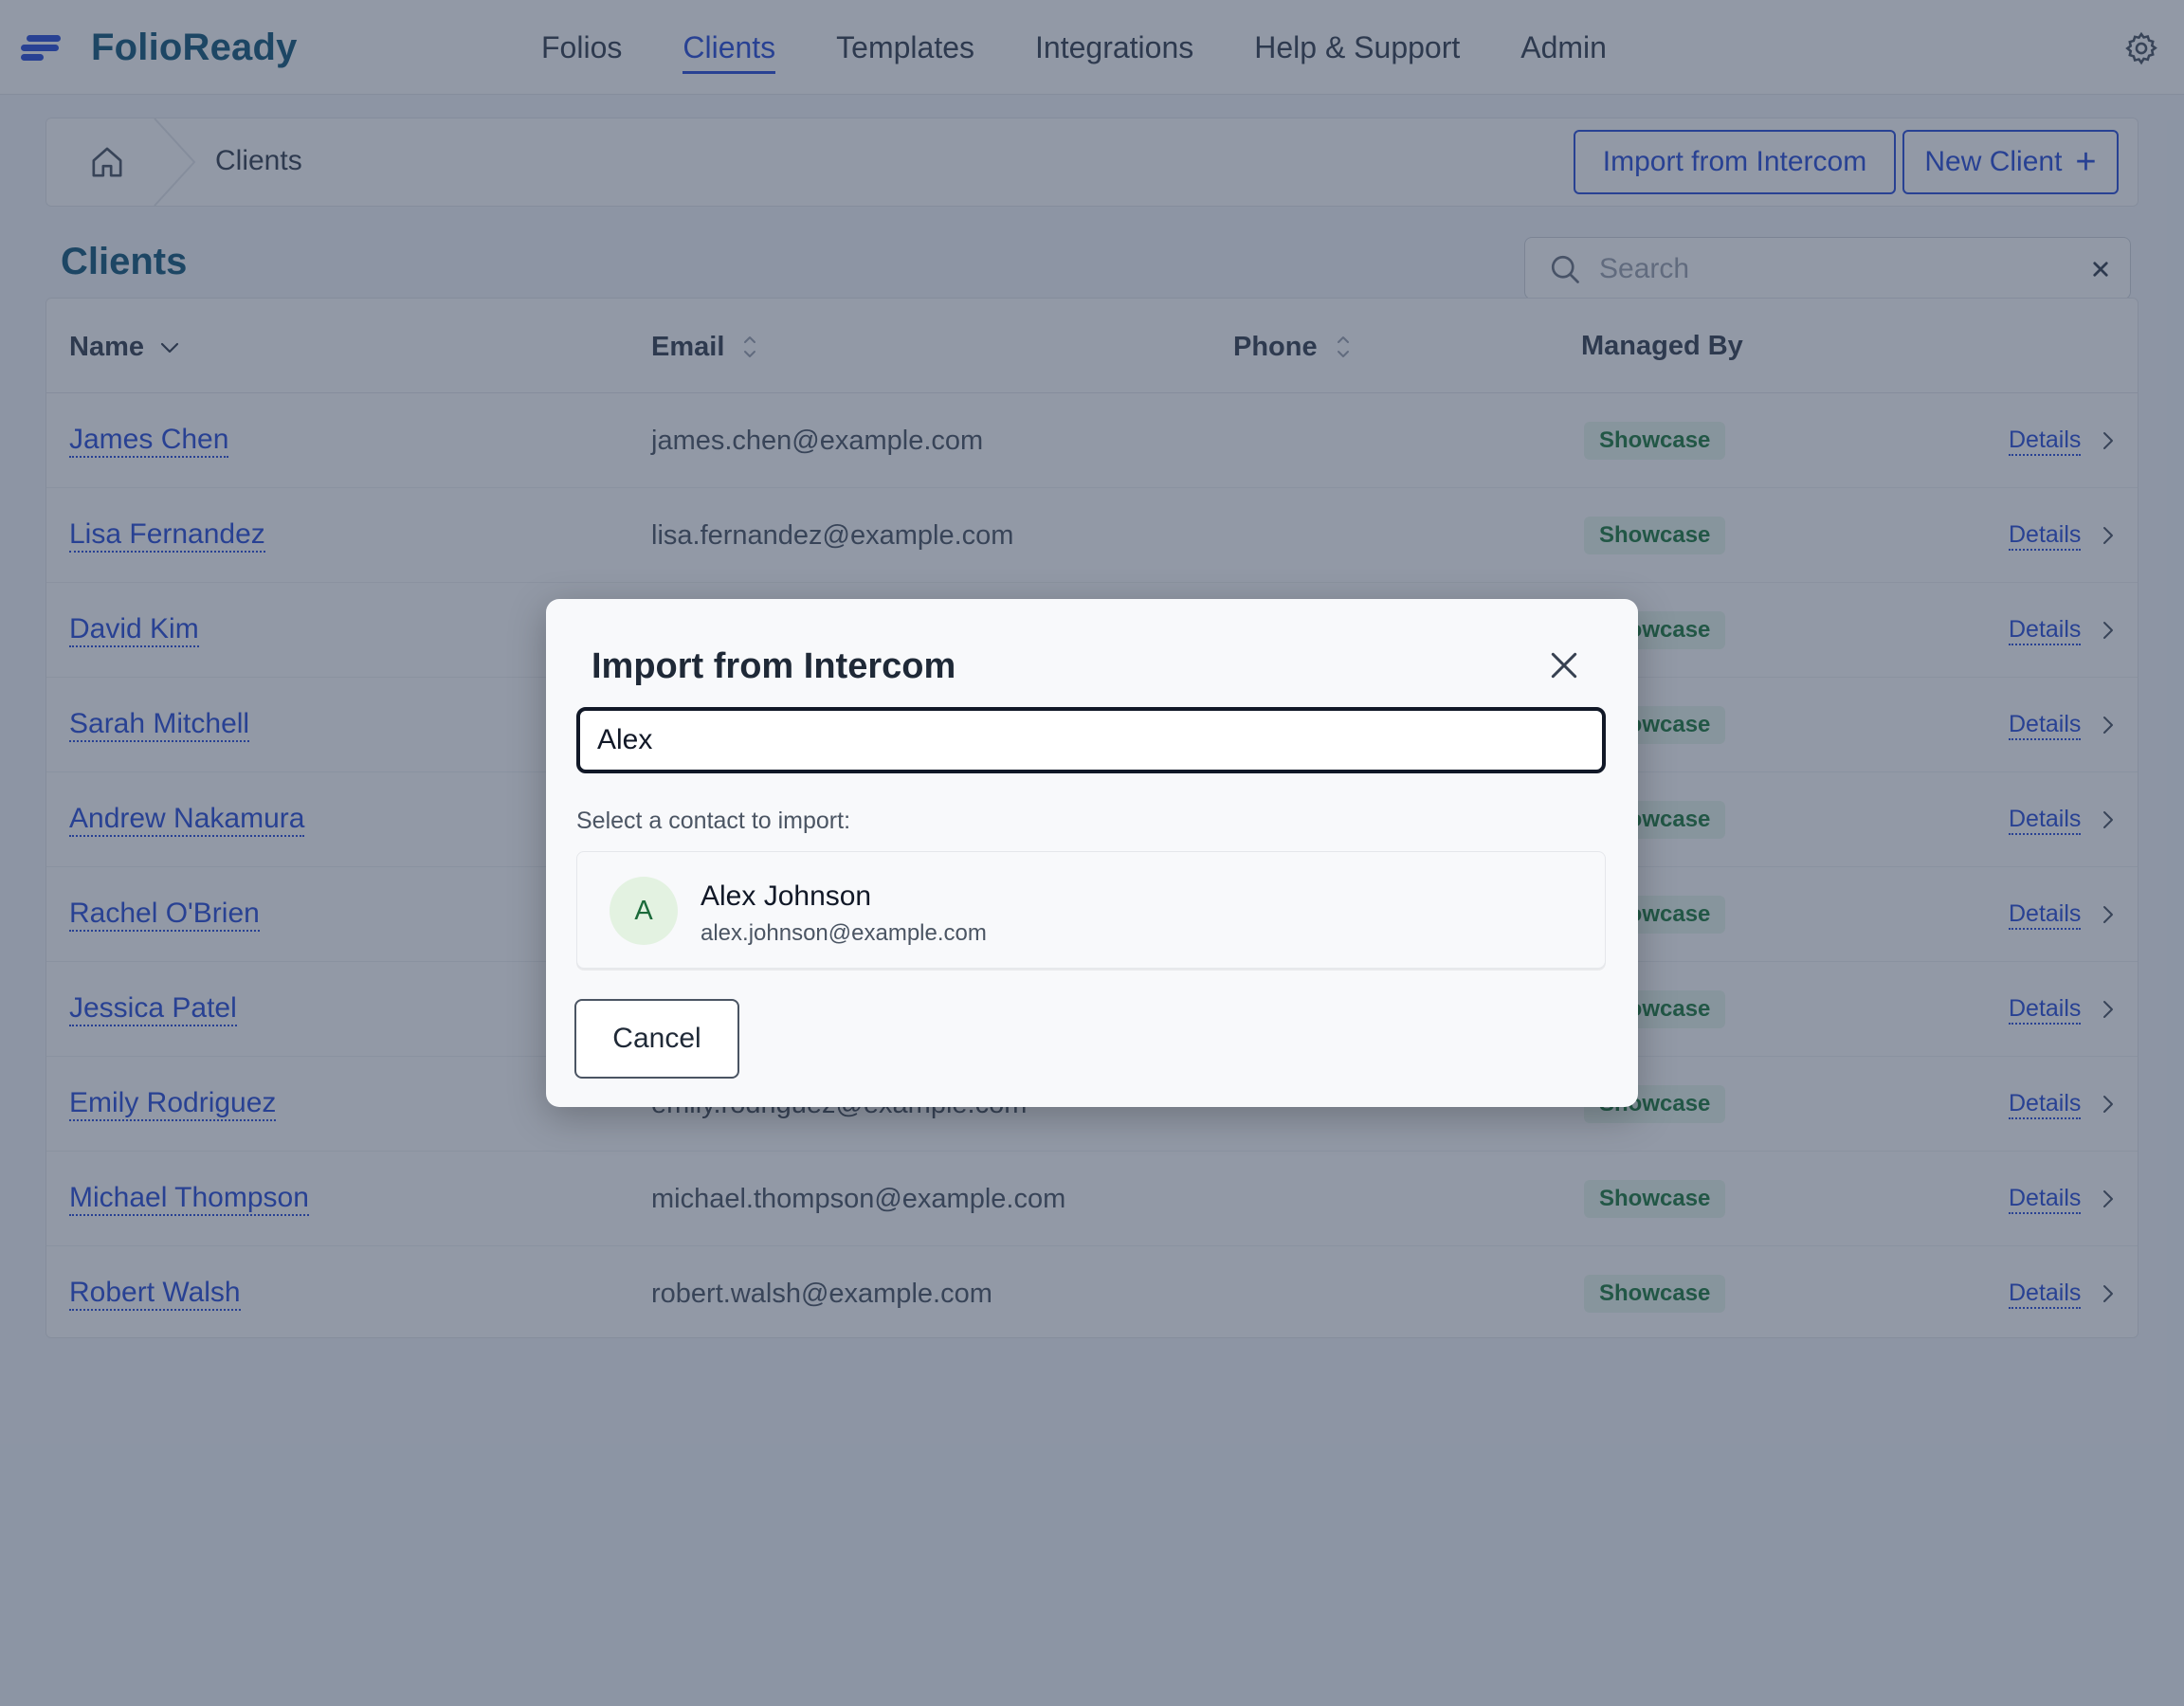 The height and width of the screenshot is (1706, 2184). I want to click on avatar: A, so click(644, 911).